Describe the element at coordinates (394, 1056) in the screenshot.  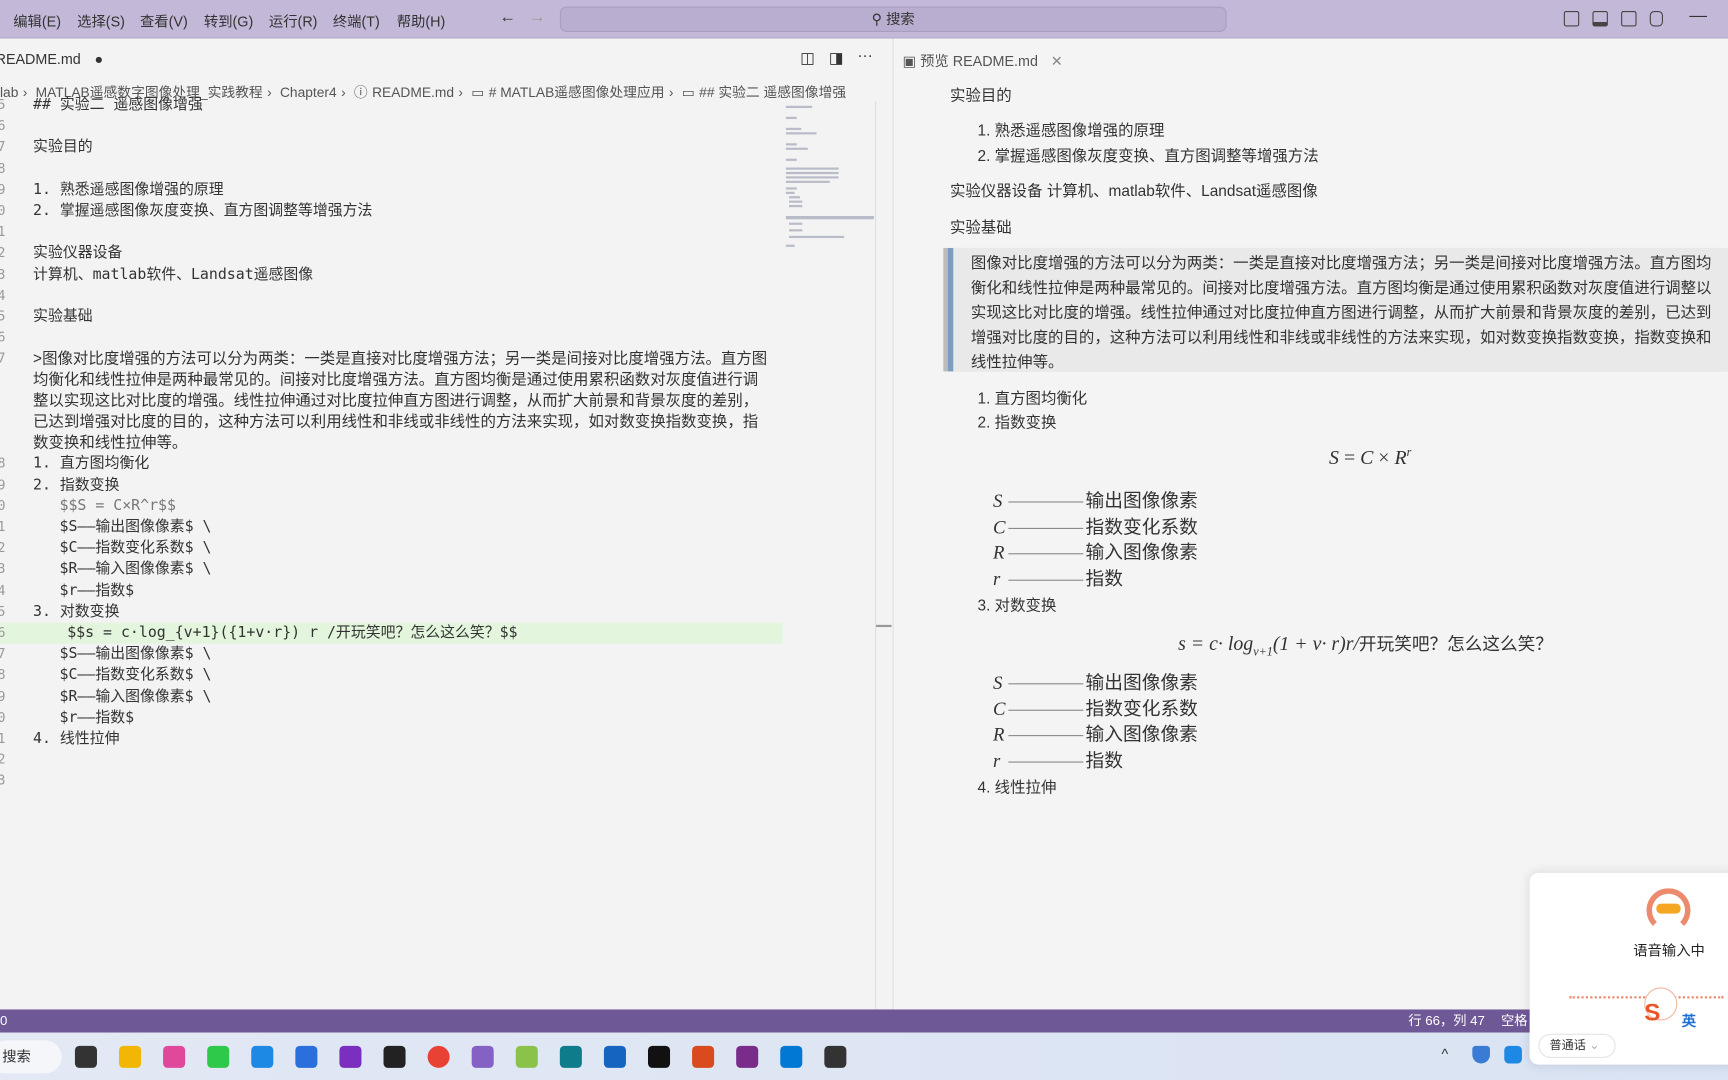
I see `obs-icon` at that location.